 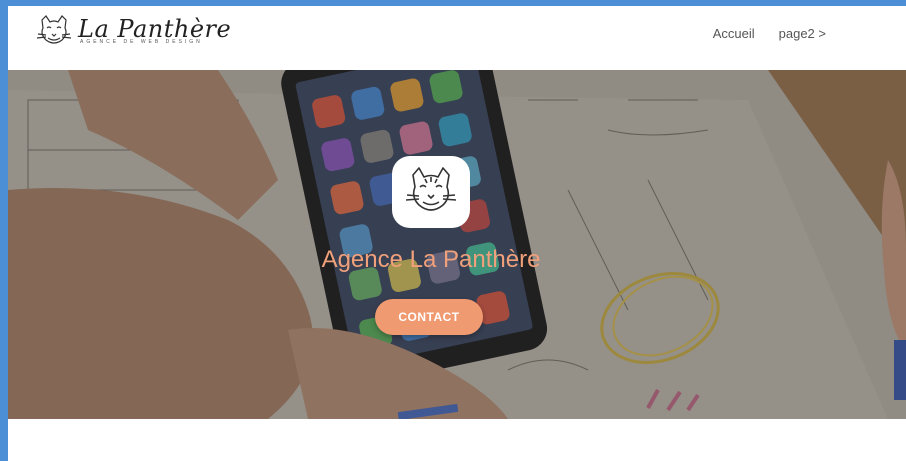 I want to click on hero-title: Agence La Panthère, so click(x=431, y=259).